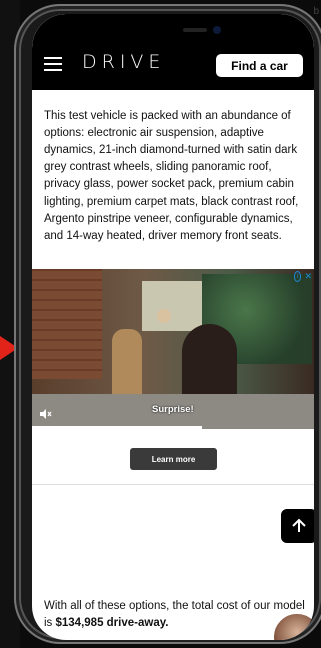 This screenshot has height=648, width=321. I want to click on adchoices-icon: i ✕, so click(303, 276).